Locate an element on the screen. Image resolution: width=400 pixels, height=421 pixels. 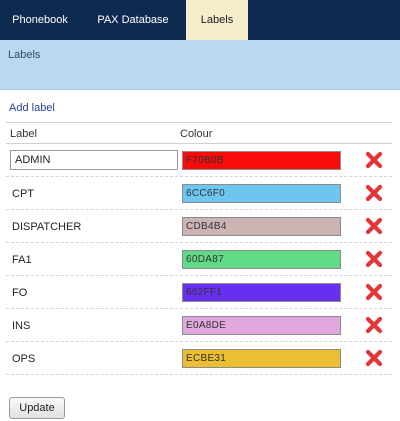
table-row: FO 662FF1 is located at coordinates (199, 292).